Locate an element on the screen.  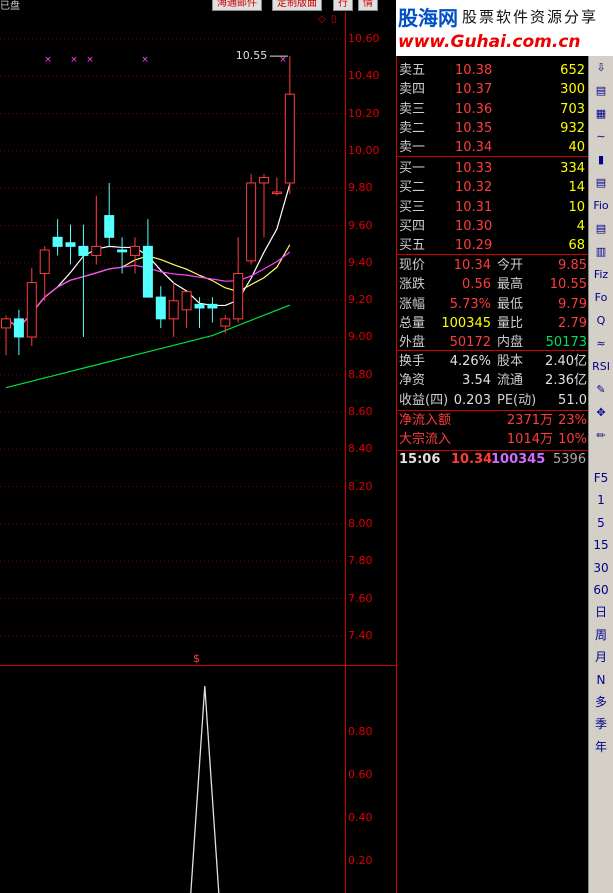
bid-row: 买五 10.29 68 is located at coordinates (493, 245).